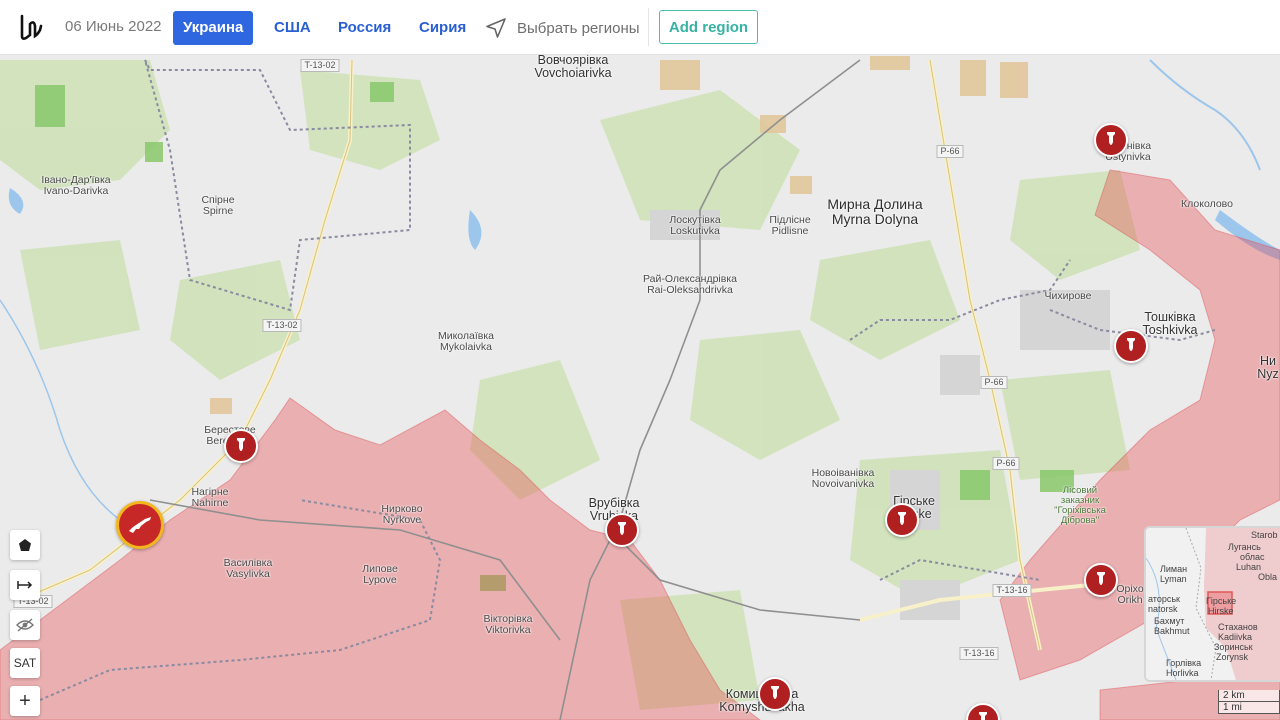 The height and width of the screenshot is (720, 1280). I want to click on tab-ukraine: Украина, so click(213, 28).